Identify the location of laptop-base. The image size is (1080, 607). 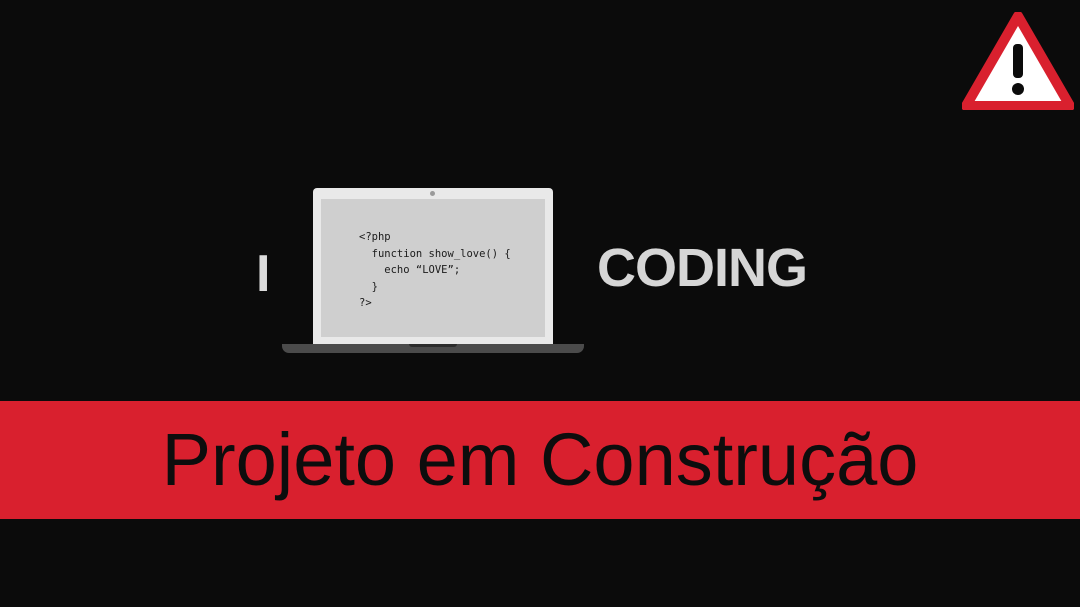
(433, 348).